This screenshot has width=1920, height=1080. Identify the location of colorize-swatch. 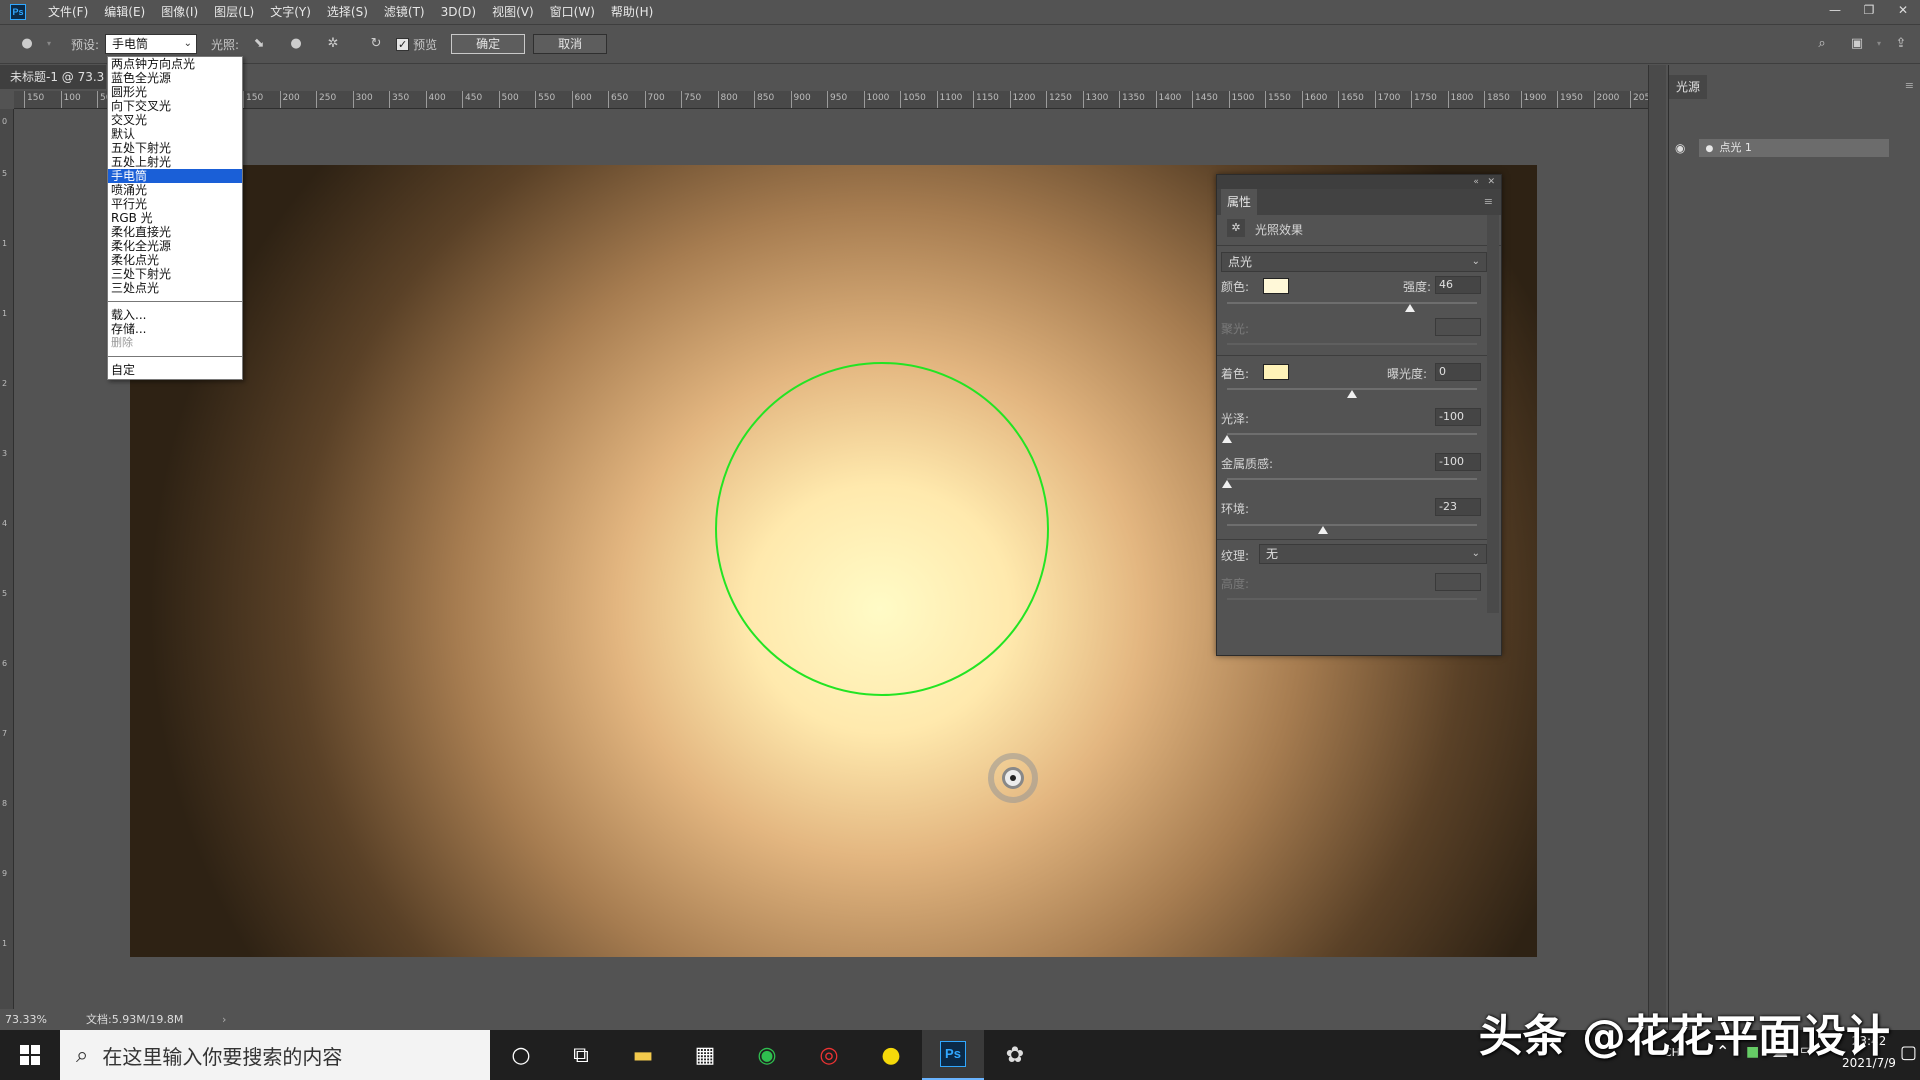
(1276, 372).